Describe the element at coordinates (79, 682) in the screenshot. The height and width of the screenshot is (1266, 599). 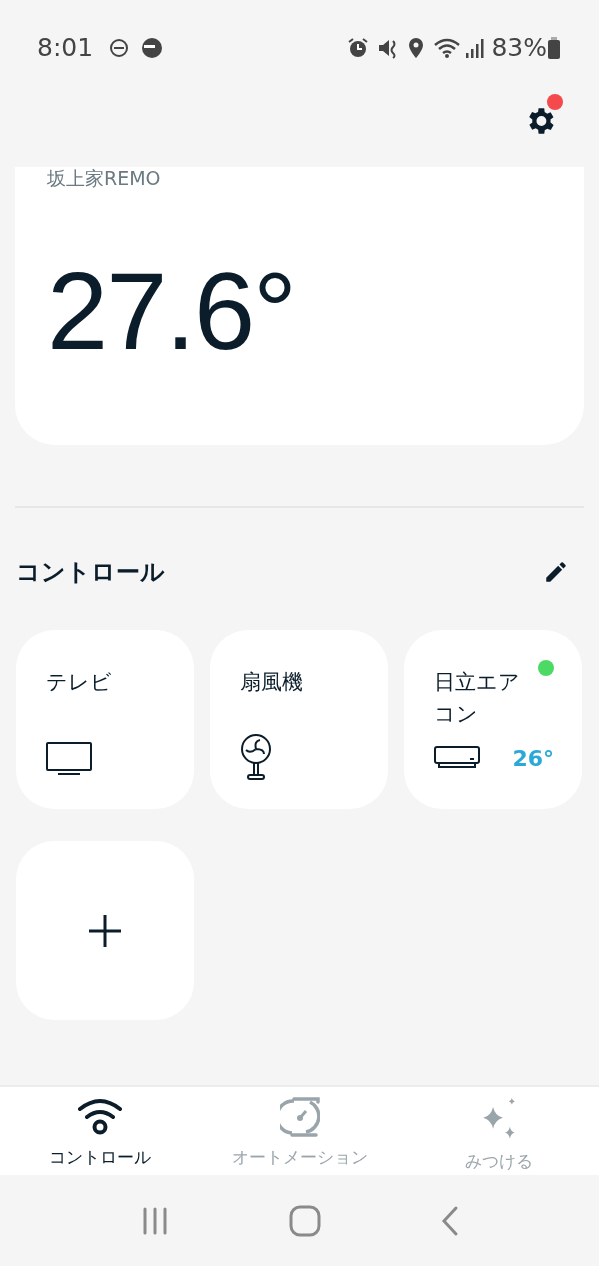
I see `device-name: テレビ` at that location.